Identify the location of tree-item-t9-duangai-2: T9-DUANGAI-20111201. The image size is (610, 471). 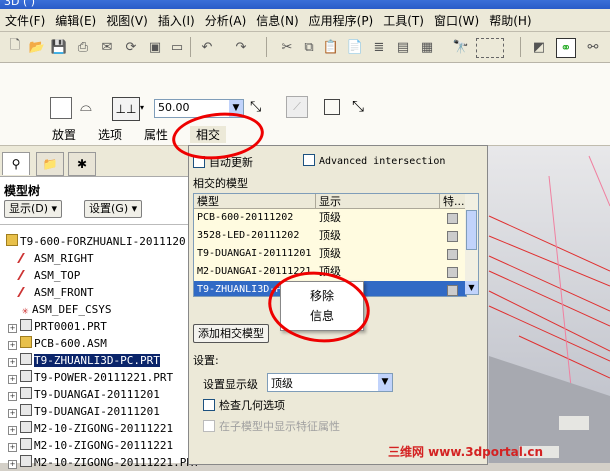
(90, 412).